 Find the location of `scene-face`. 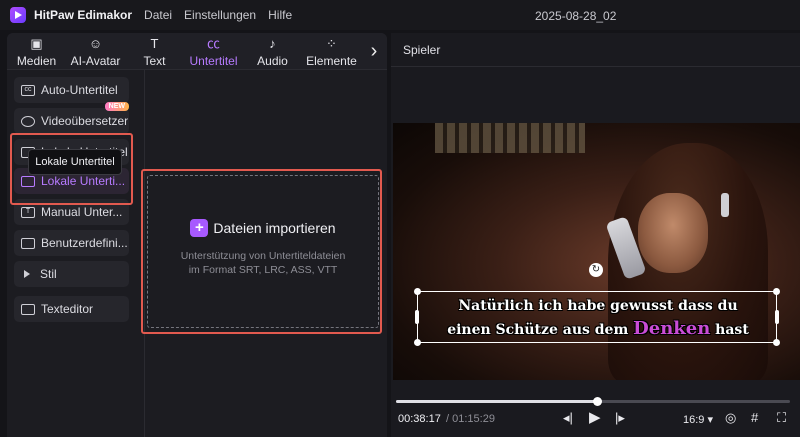

scene-face is located at coordinates (673, 233).